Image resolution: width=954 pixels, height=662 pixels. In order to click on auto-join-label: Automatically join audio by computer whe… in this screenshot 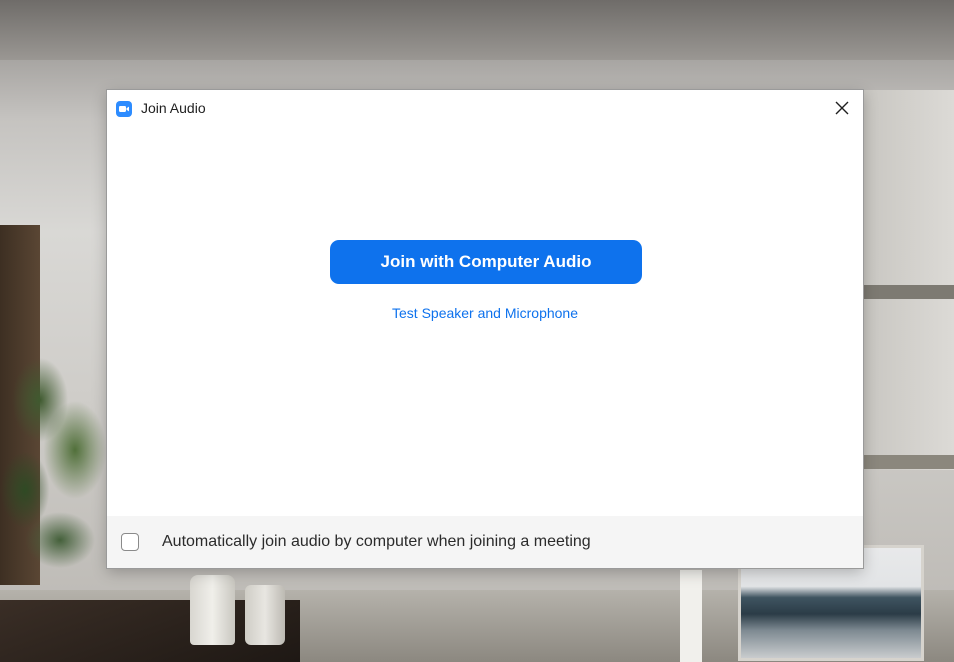, I will do `click(376, 542)`.